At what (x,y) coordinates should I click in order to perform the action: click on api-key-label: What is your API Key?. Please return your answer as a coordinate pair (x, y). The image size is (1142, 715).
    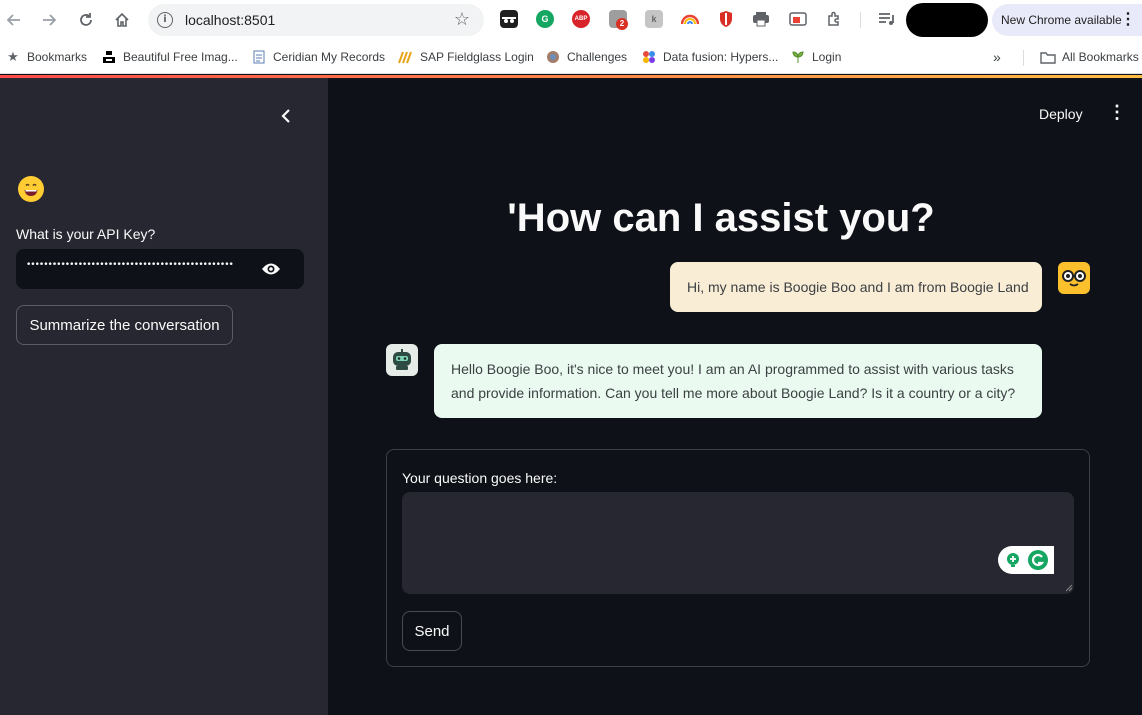
    Looking at the image, I should click on (86, 234).